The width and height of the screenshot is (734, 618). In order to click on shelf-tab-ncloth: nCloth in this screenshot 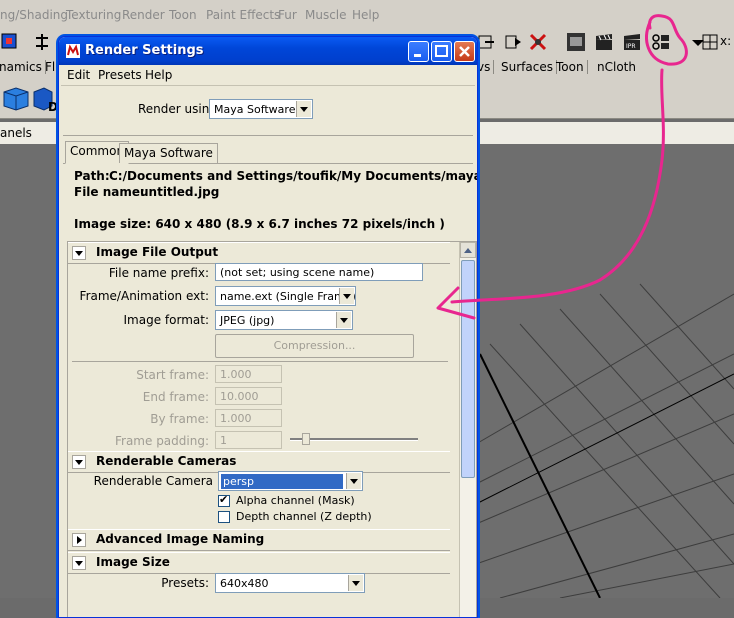, I will do `click(616, 67)`.